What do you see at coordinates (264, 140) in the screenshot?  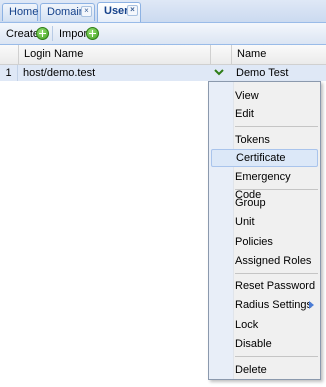 I see `menu-item-tokens: Tokens` at bounding box center [264, 140].